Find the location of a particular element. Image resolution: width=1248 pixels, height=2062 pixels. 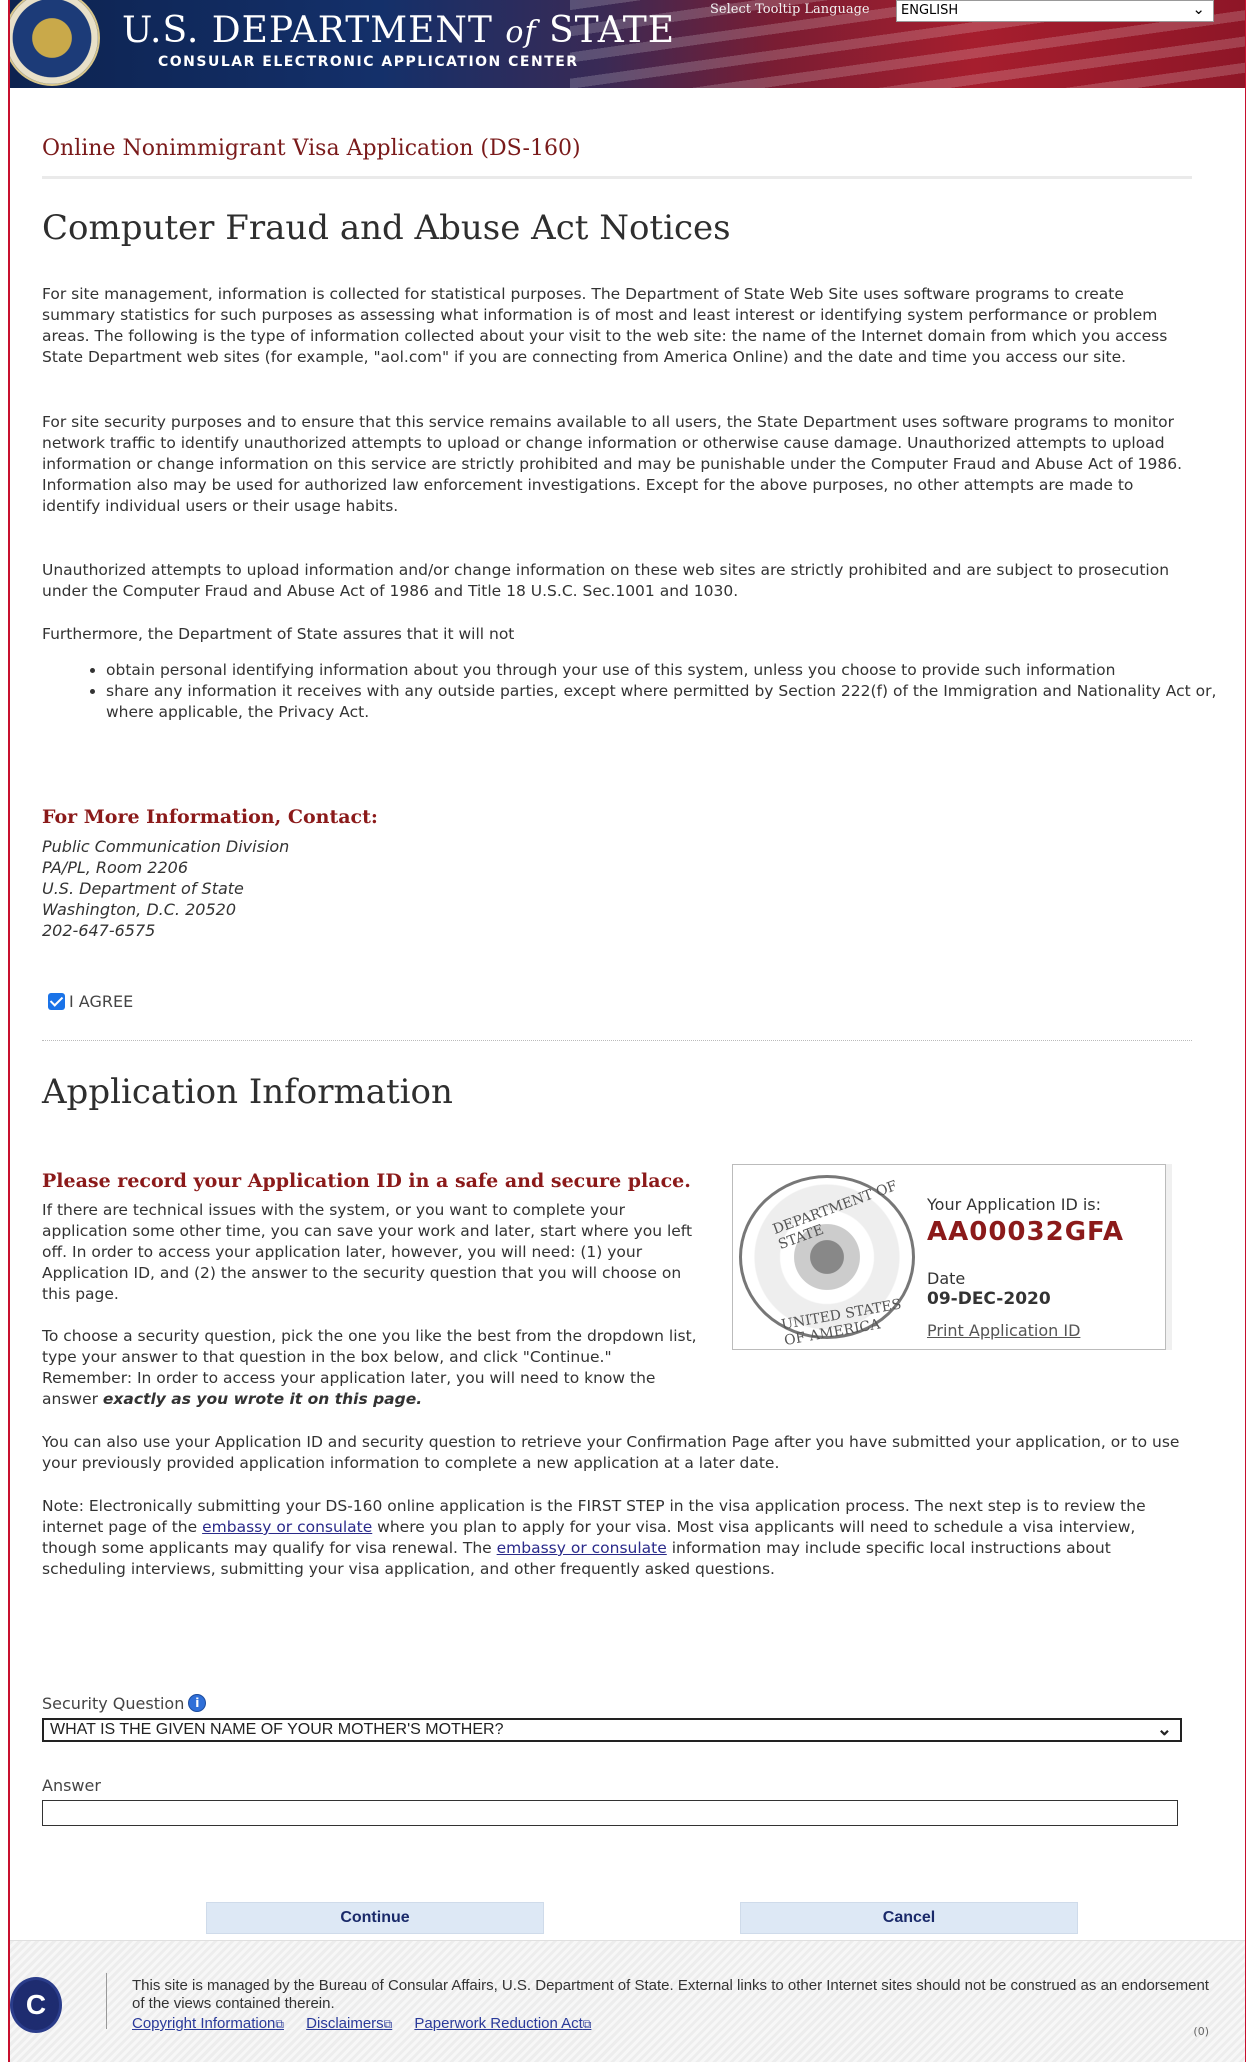

date-value: 09-DEC-2020 is located at coordinates (989, 1299).